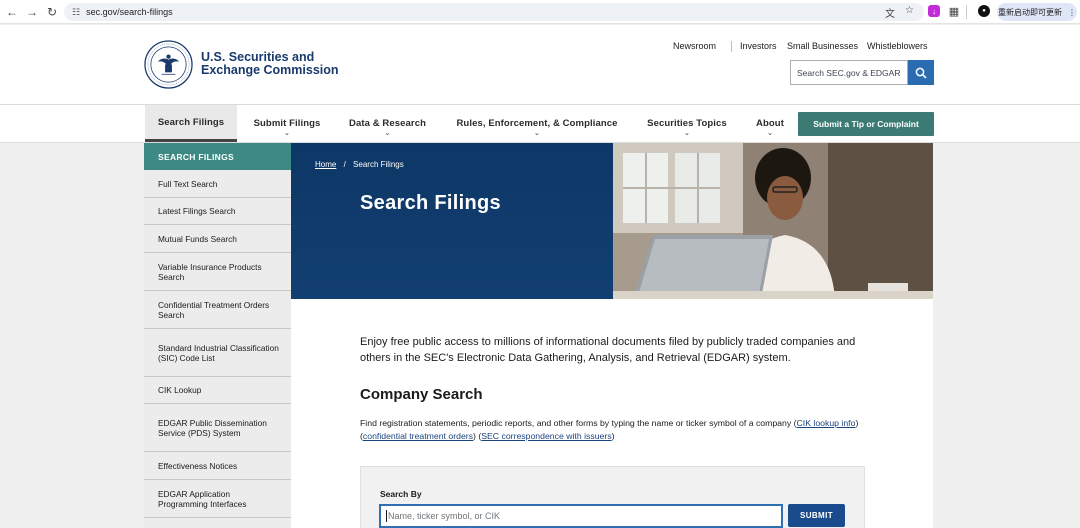  Describe the element at coordinates (270, 70) in the screenshot. I see `agency-name-line2: Exchange Commission` at that location.